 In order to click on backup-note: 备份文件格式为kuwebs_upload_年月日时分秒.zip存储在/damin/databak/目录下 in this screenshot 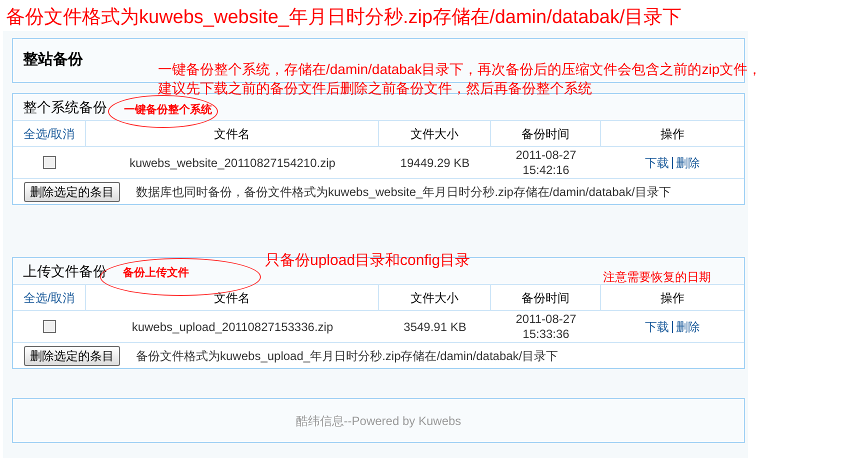, I will do `click(347, 356)`.